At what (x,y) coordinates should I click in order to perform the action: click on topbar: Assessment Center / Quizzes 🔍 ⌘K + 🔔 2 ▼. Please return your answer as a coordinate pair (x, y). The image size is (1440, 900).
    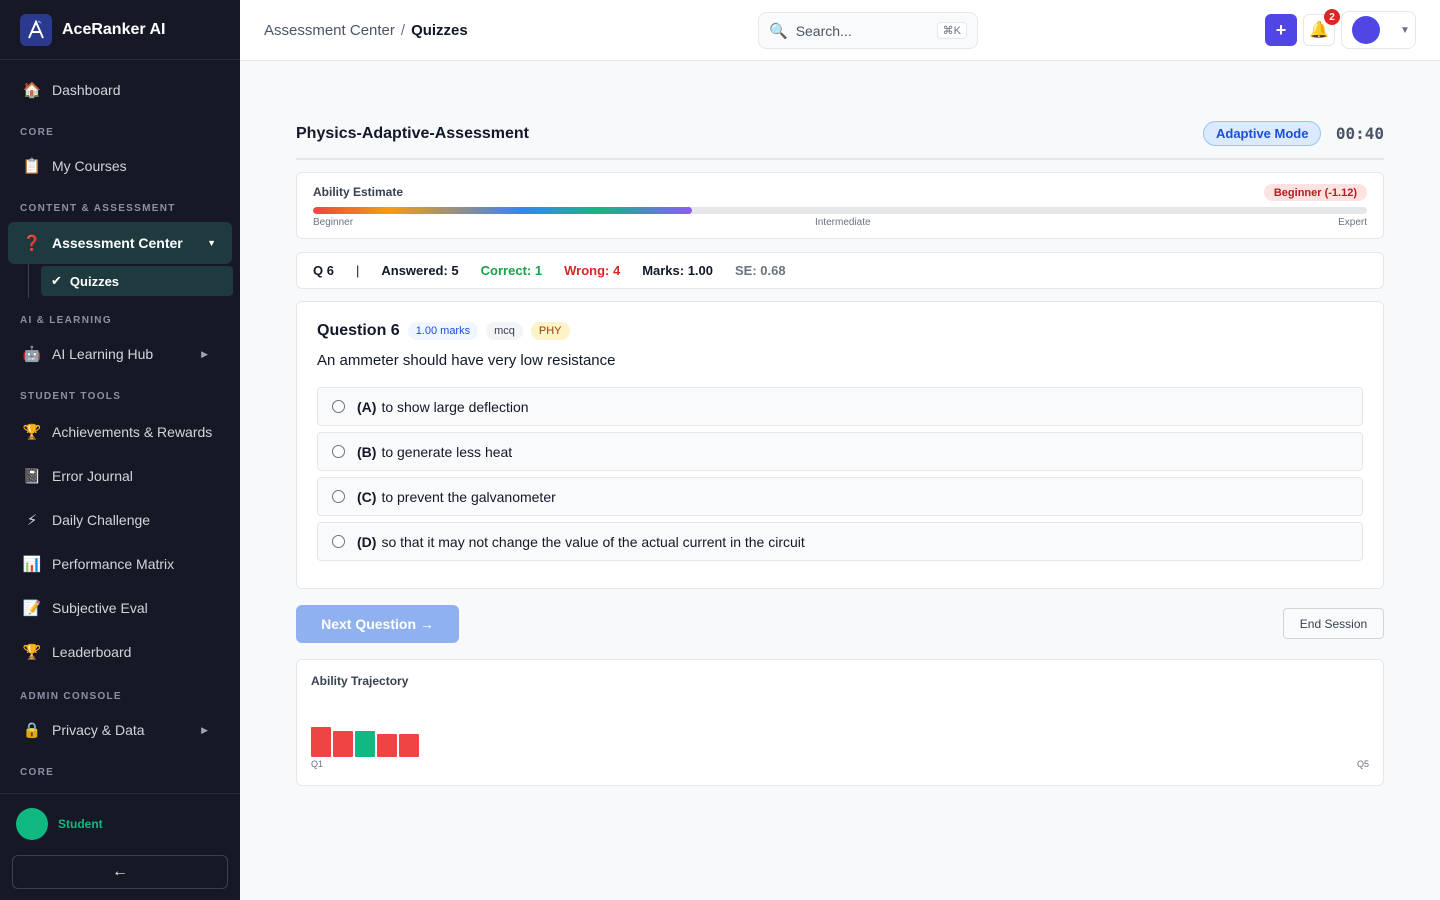
    Looking at the image, I should click on (840, 30).